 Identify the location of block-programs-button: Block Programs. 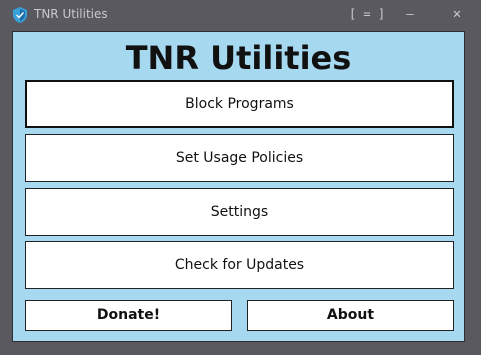
(239, 104).